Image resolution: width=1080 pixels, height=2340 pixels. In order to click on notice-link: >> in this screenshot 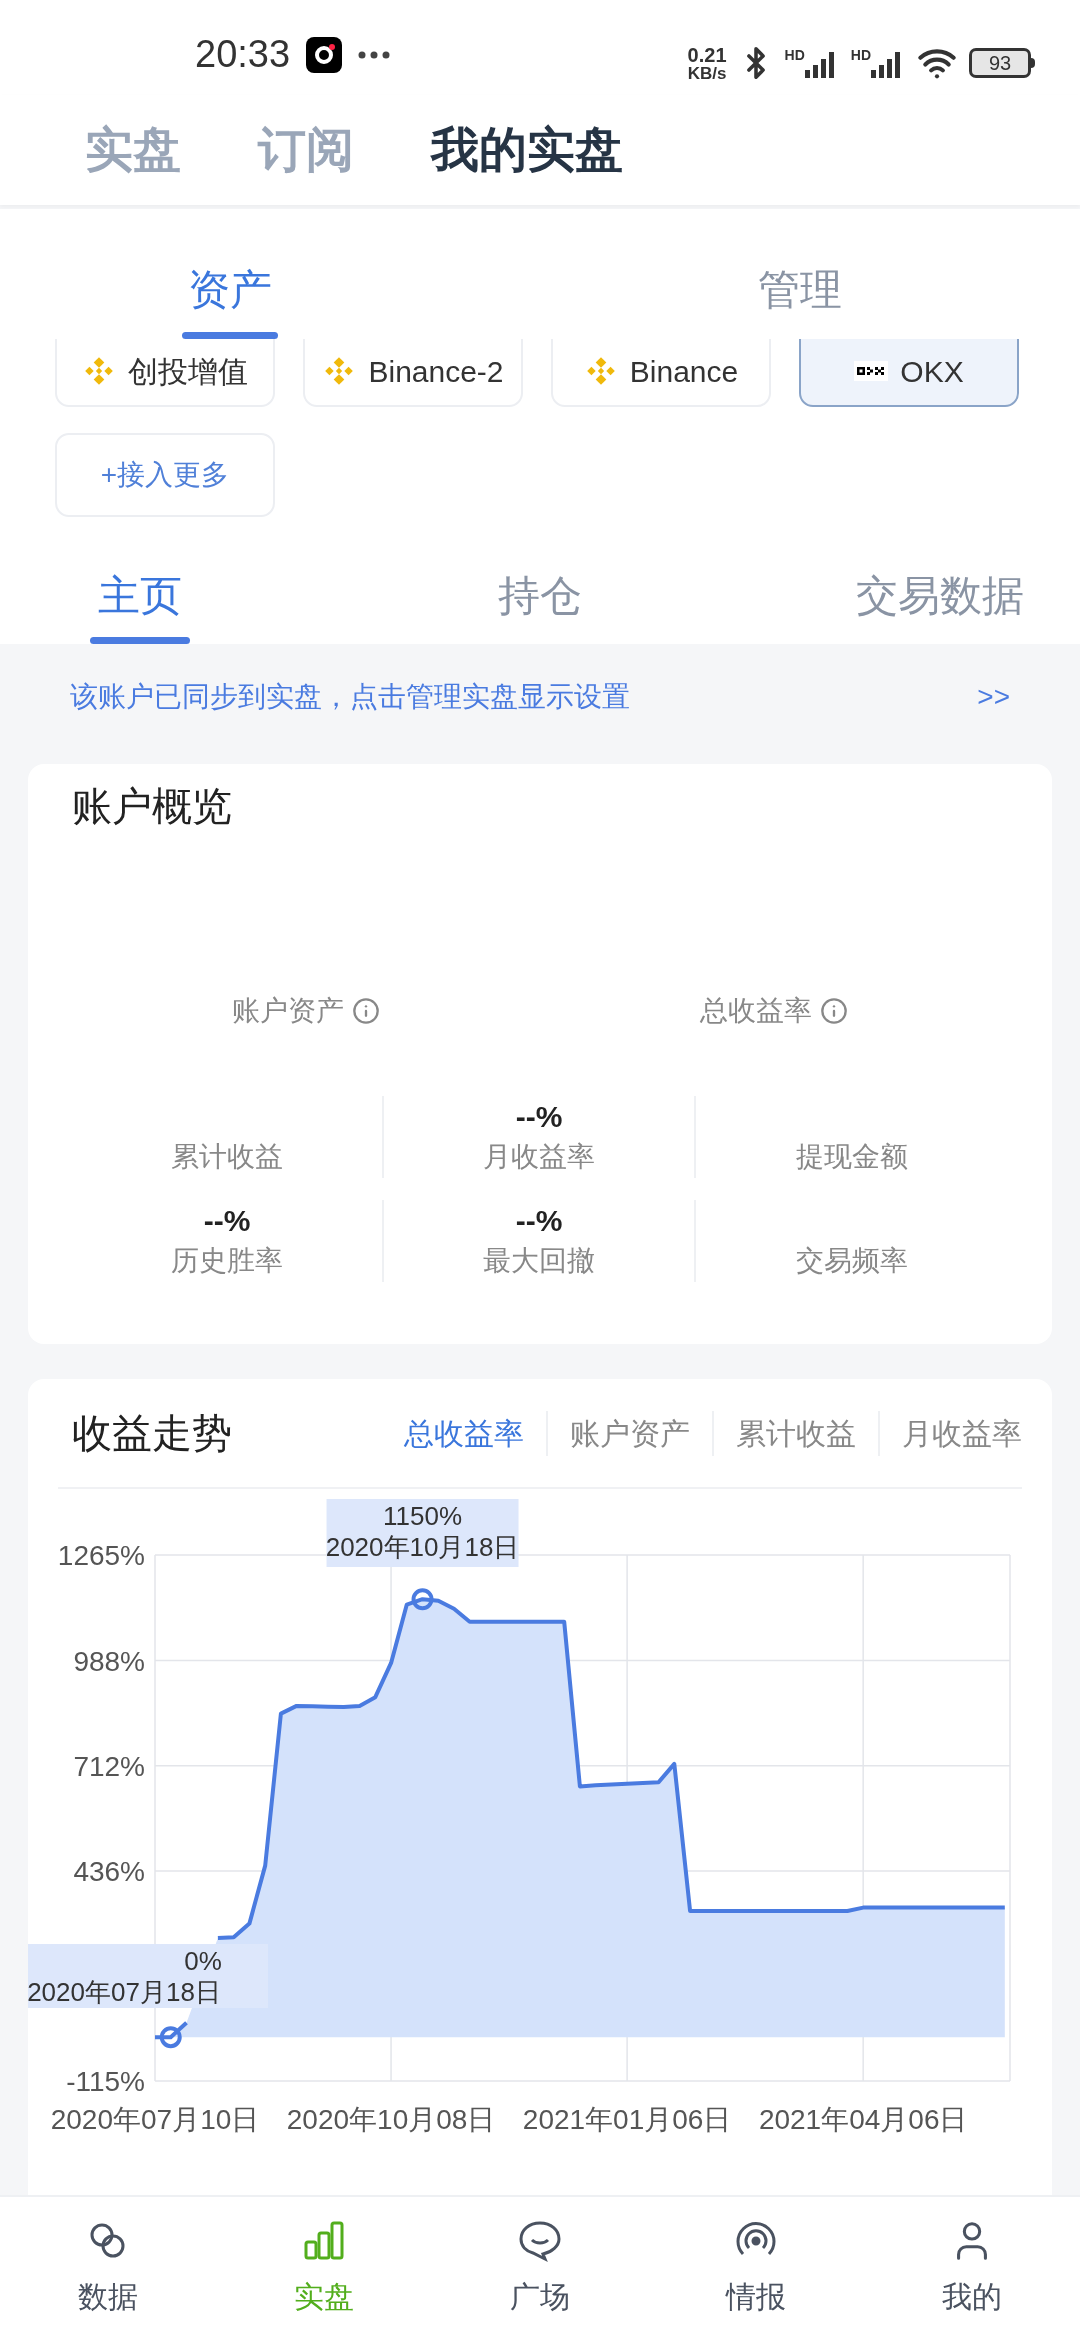, I will do `click(993, 696)`.